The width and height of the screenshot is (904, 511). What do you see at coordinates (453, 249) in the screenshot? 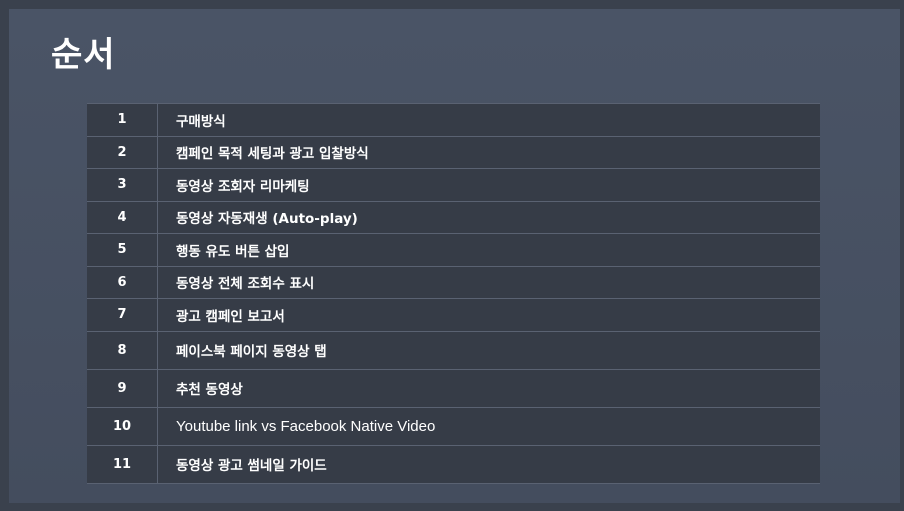
I see `table-row: 5 행동 유도 버튼 삽입` at bounding box center [453, 249].